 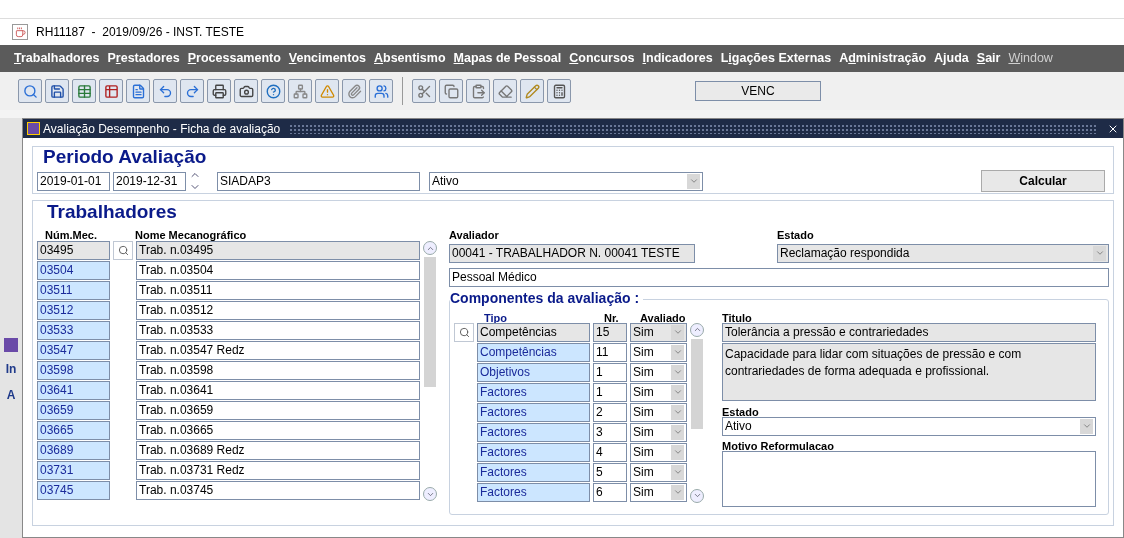 I want to click on employee-number-field: 03689, so click(x=73, y=450).